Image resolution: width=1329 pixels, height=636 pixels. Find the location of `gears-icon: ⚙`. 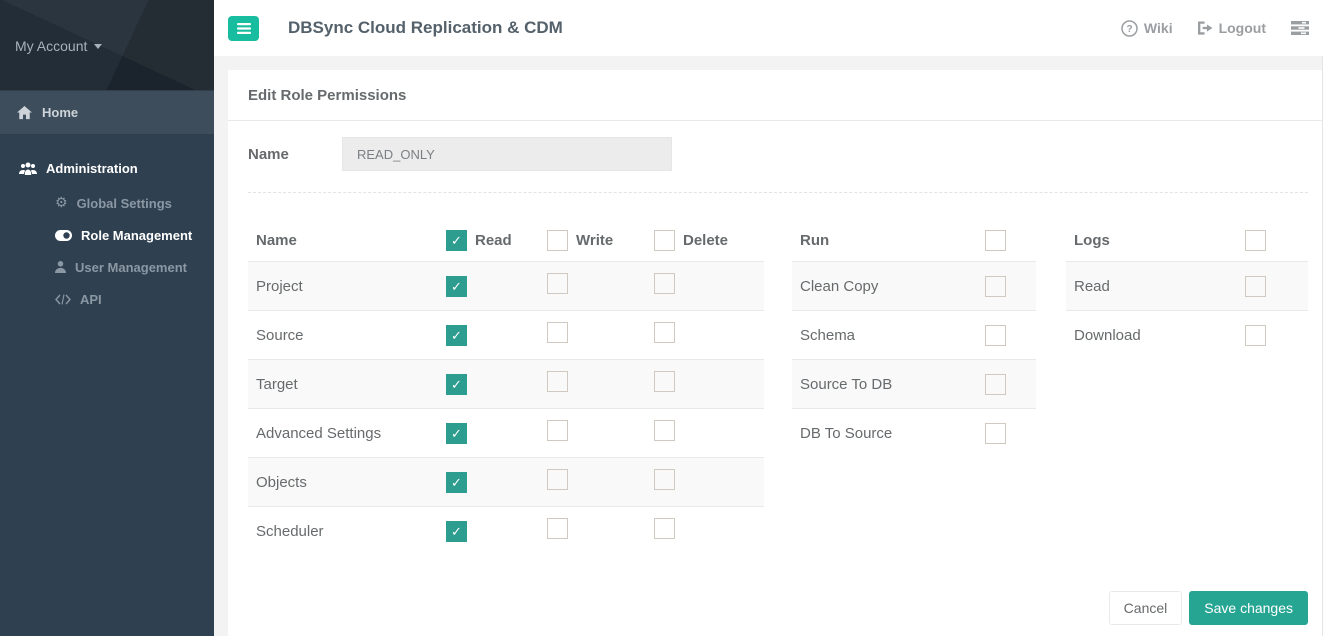

gears-icon: ⚙ is located at coordinates (61, 203).